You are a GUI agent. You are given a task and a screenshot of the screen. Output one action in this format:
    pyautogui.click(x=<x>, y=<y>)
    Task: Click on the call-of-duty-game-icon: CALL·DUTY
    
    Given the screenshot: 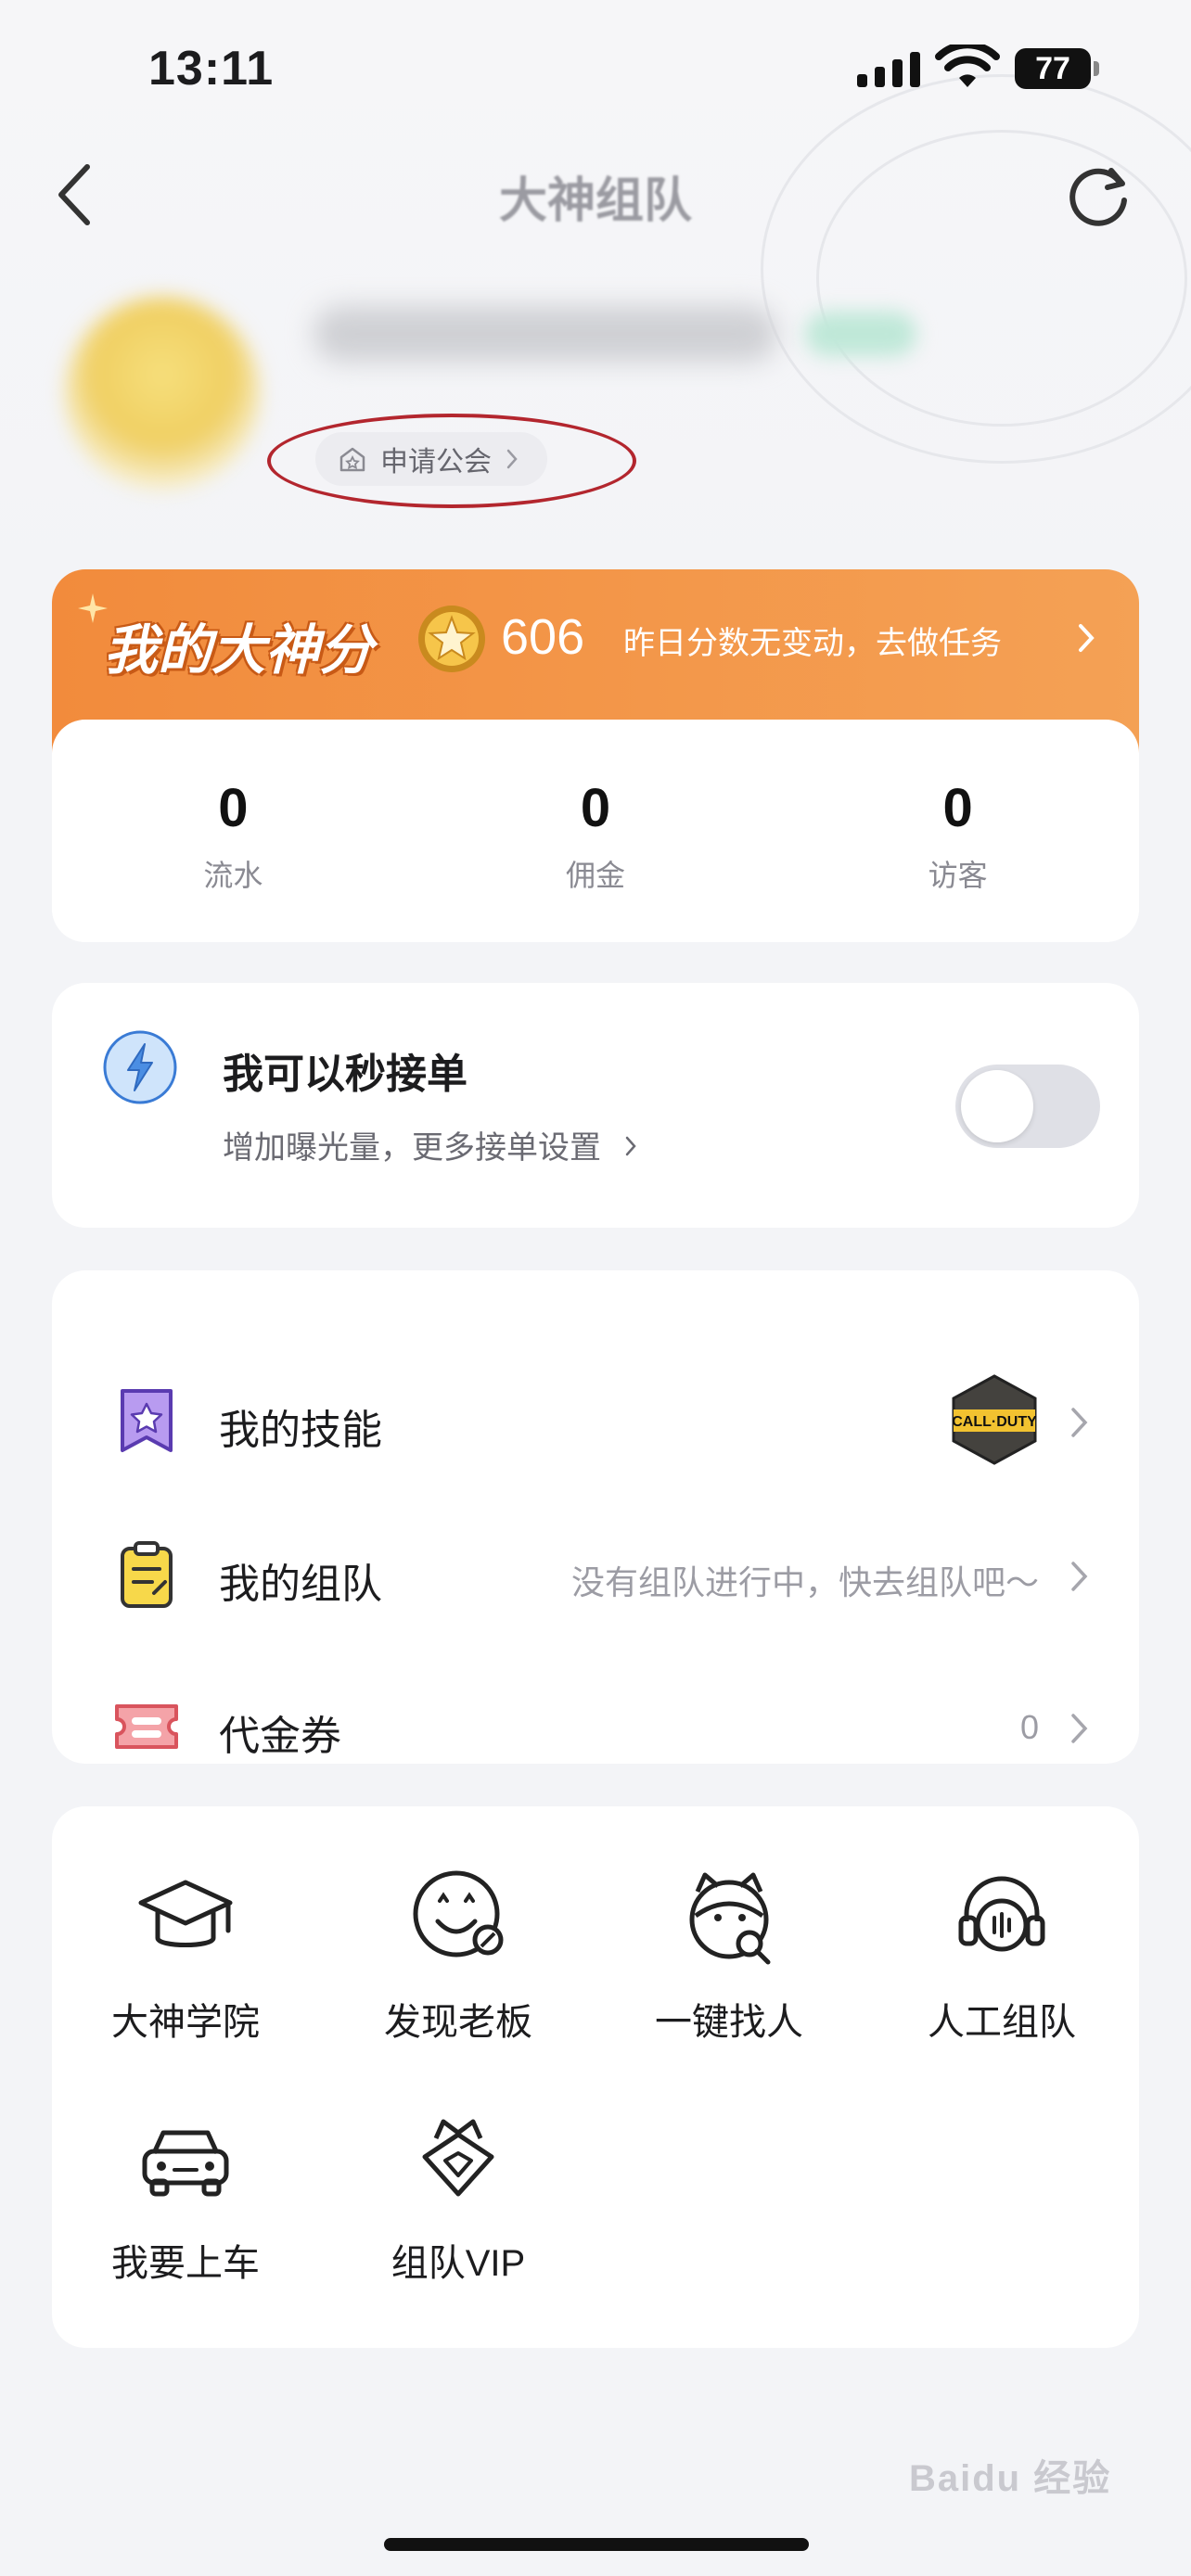 What is the action you would take?
    pyautogui.click(x=995, y=1419)
    